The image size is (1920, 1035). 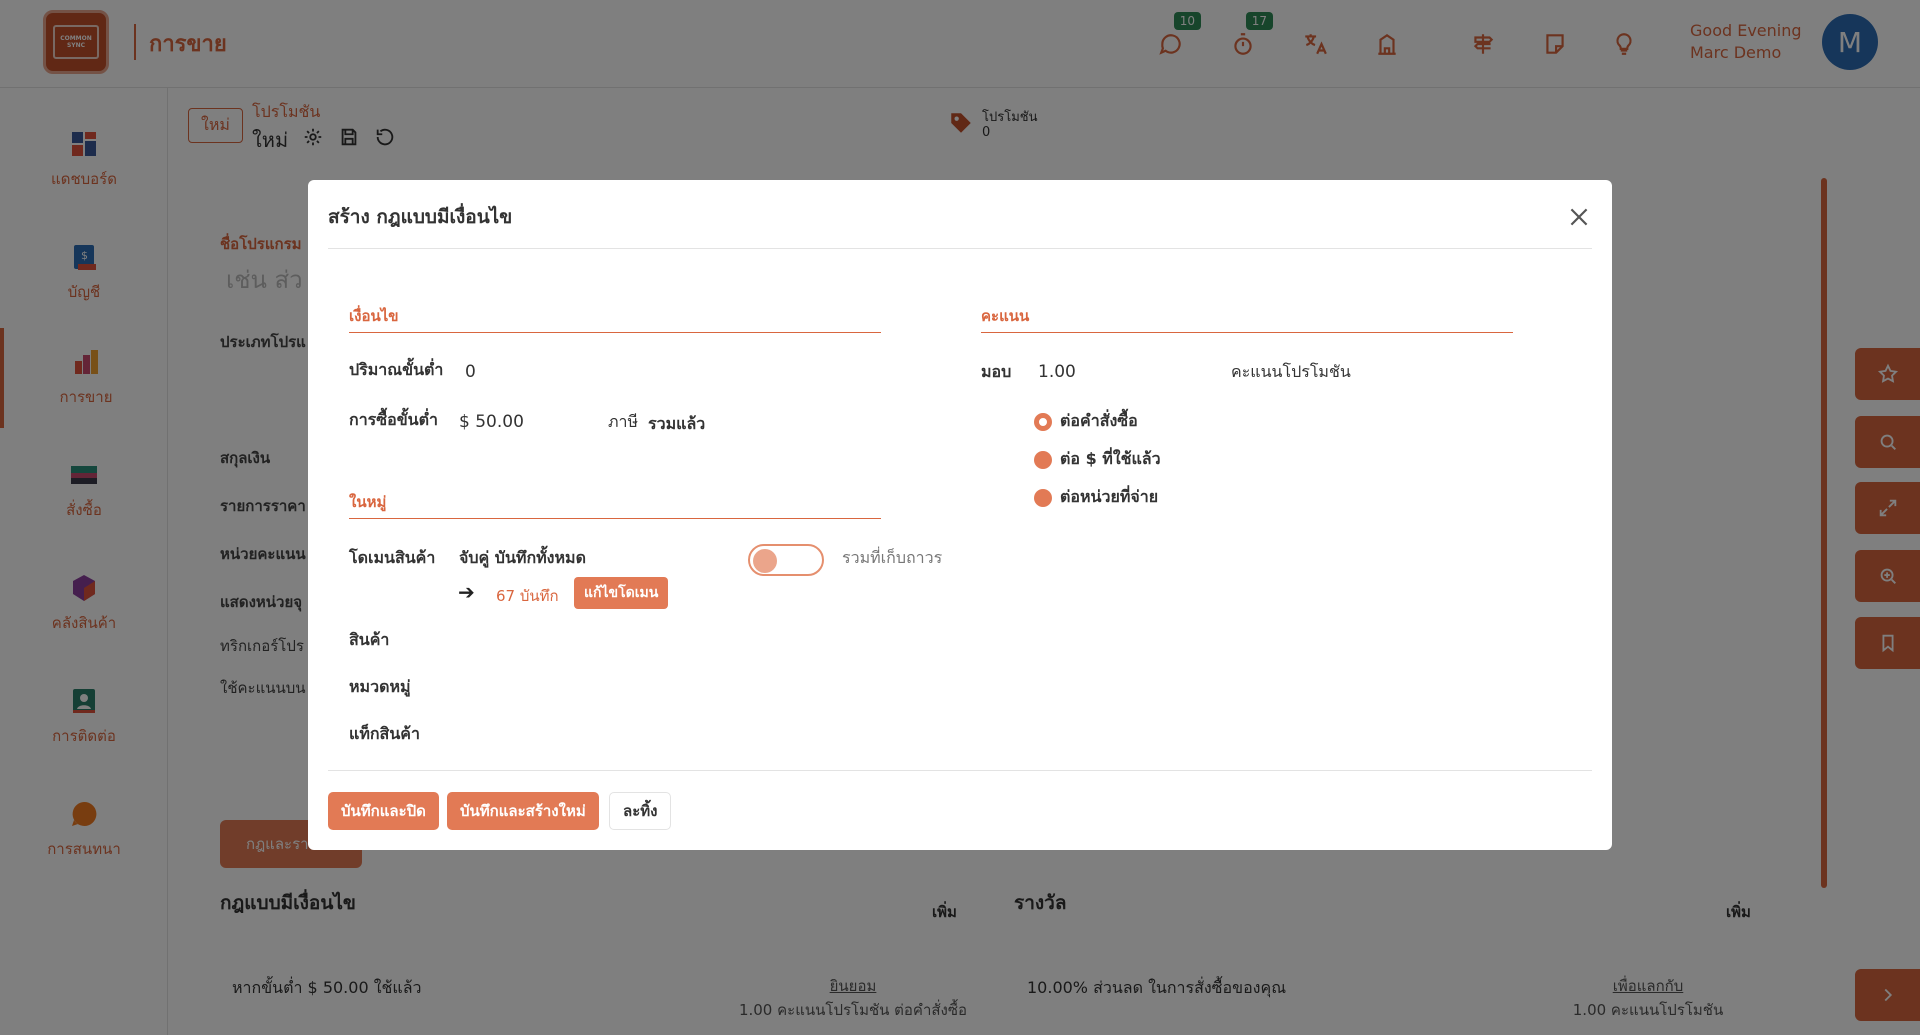 What do you see at coordinates (523, 811) in the screenshot?
I see `save-new-button: บันทึกและสร้างใหม่` at bounding box center [523, 811].